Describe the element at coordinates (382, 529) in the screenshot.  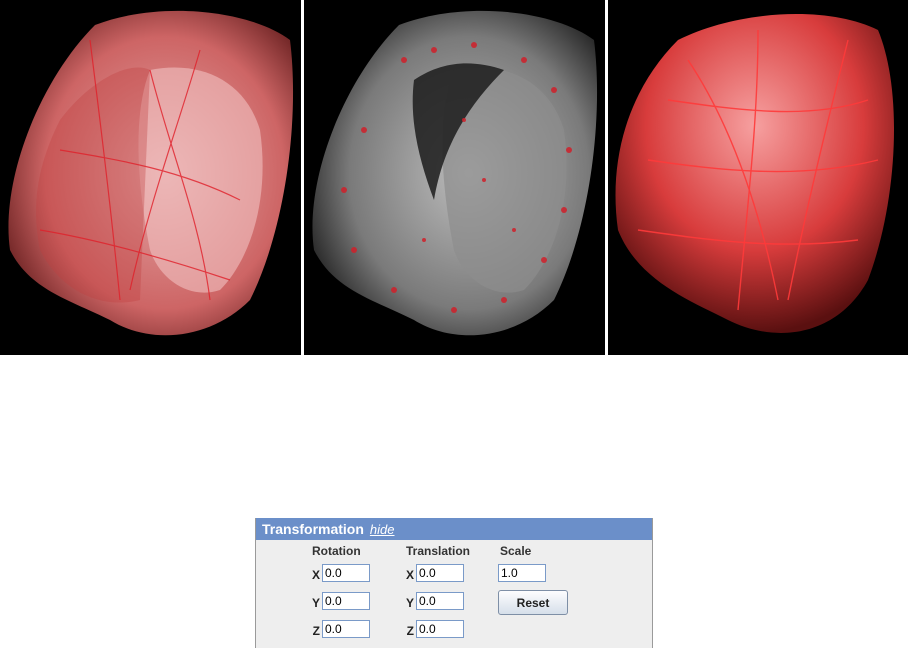
I see `hide-link: hide` at that location.